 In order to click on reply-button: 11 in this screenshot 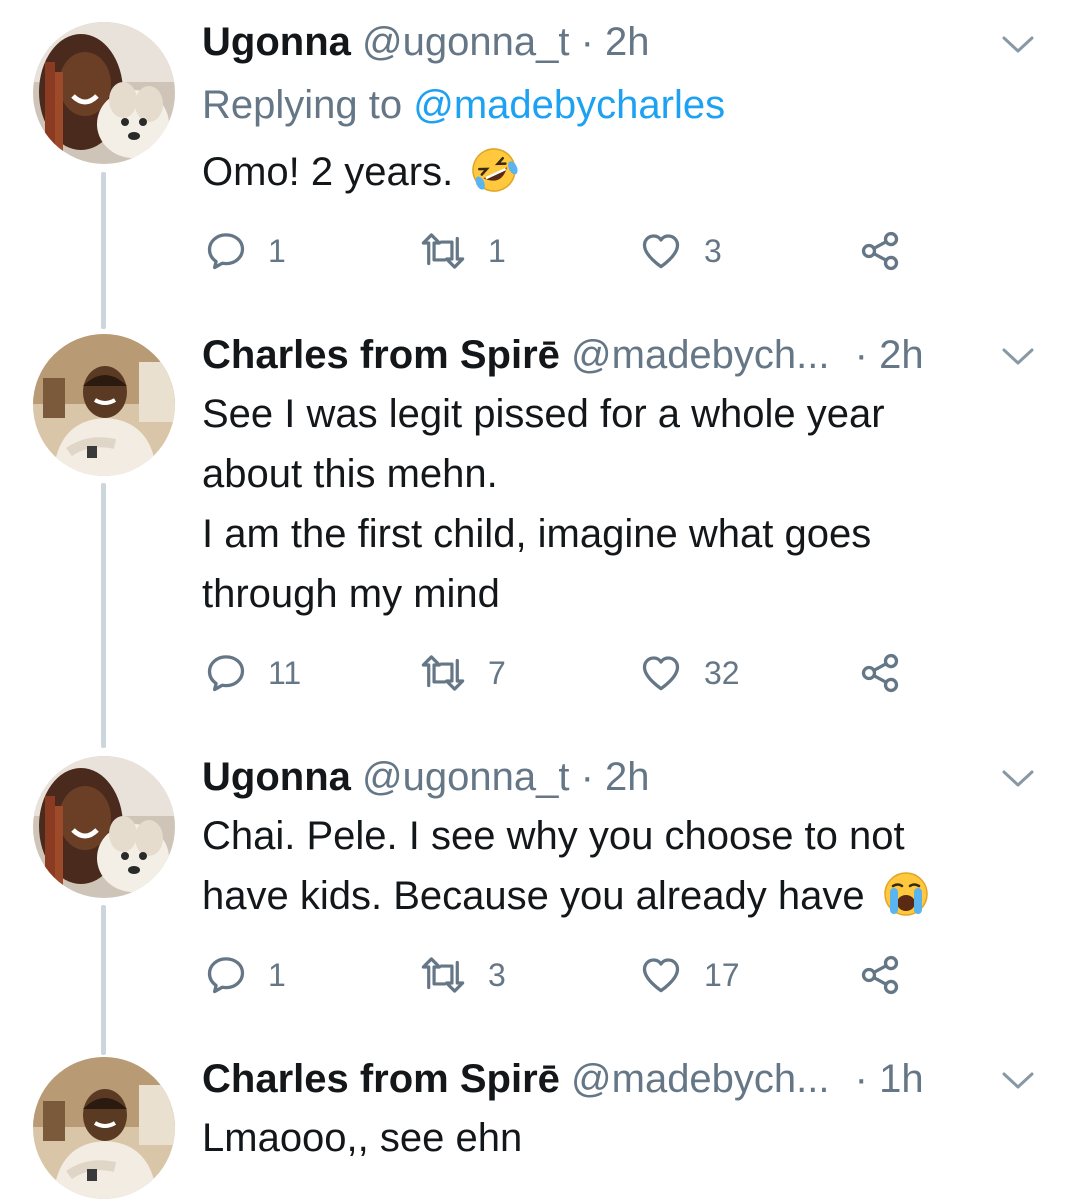, I will do `click(252, 673)`.